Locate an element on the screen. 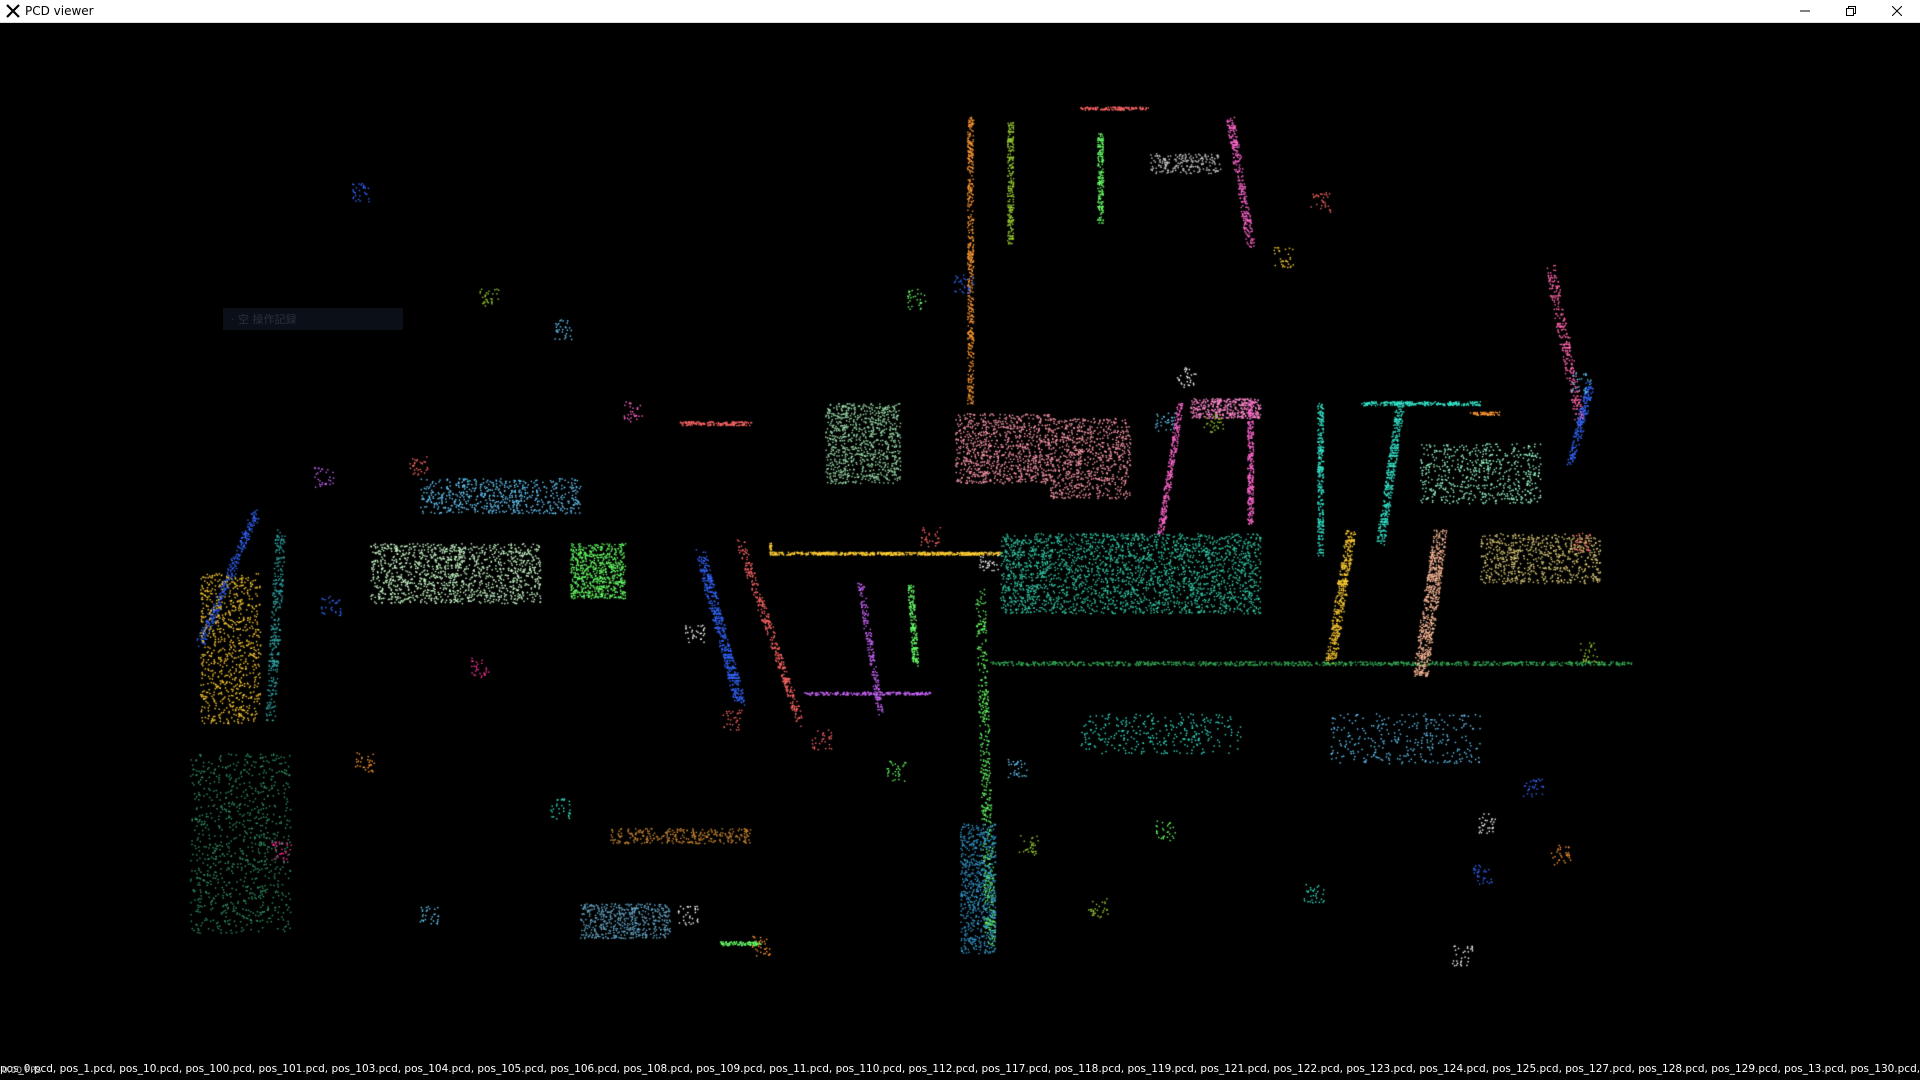 This screenshot has width=1920, height=1080. loaded-file-name: pos_108.pcd, is located at coordinates (660, 1069).